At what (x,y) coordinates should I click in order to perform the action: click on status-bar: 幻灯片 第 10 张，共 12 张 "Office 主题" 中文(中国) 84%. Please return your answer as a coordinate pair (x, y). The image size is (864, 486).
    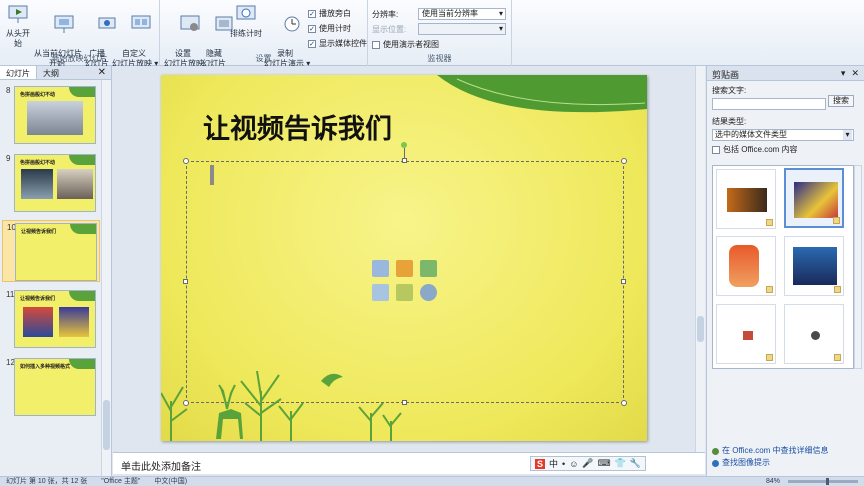
    Looking at the image, I should click on (432, 481).